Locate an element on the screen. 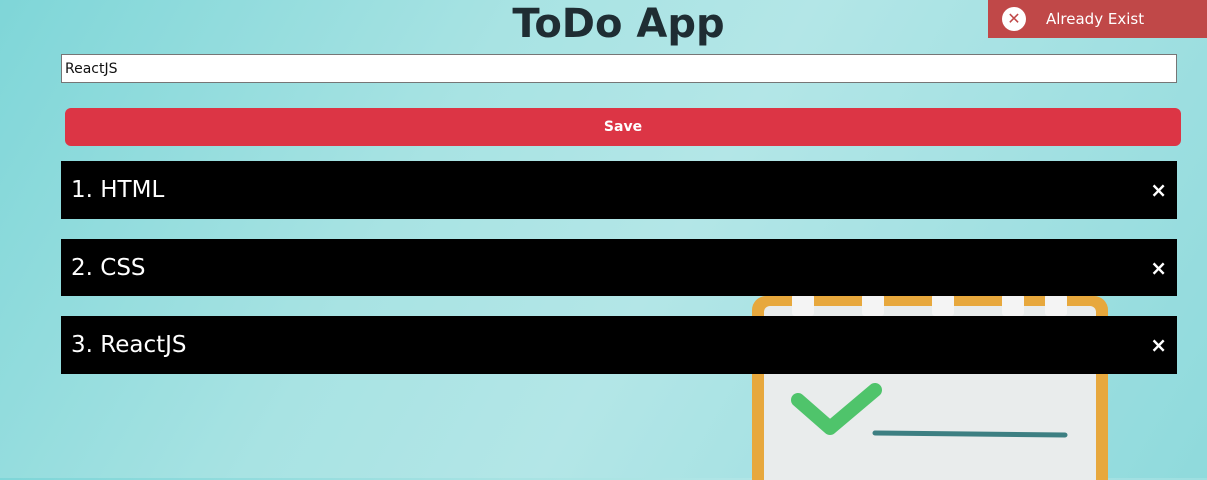 This screenshot has width=1207, height=480. todo-item-label: 2. CSS is located at coordinates (108, 267).